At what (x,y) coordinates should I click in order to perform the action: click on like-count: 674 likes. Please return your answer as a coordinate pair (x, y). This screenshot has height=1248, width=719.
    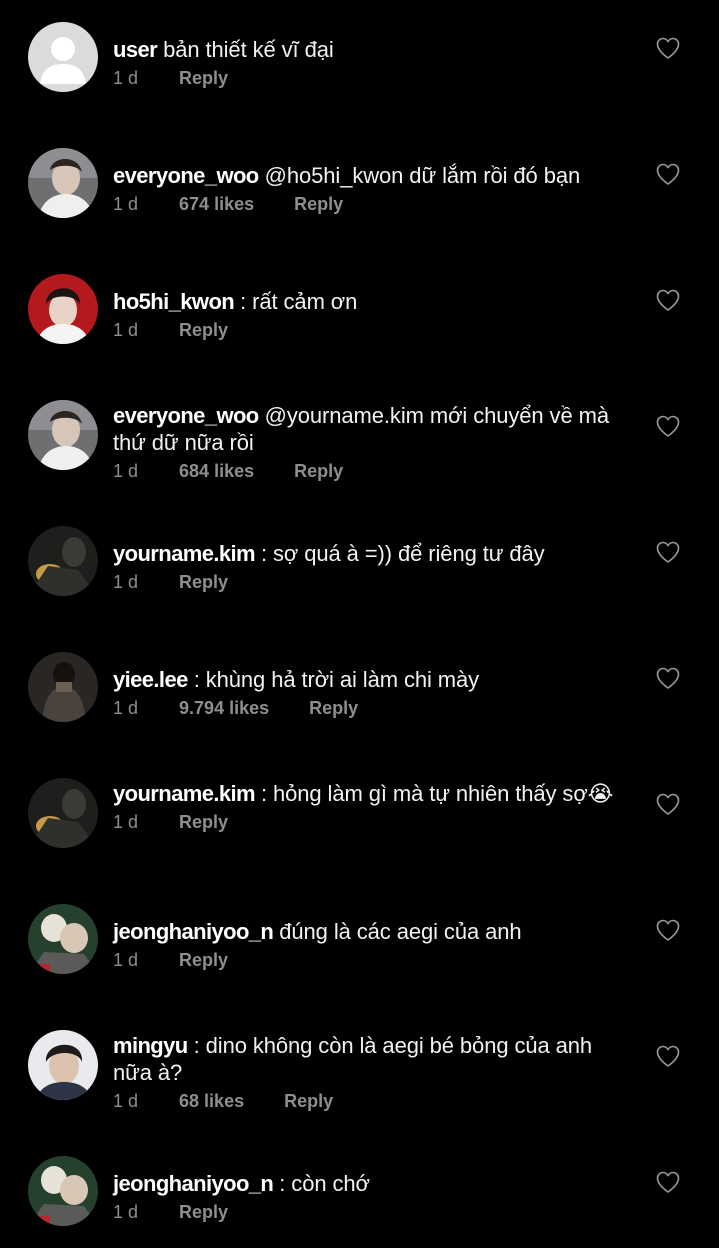
    Looking at the image, I should click on (216, 204).